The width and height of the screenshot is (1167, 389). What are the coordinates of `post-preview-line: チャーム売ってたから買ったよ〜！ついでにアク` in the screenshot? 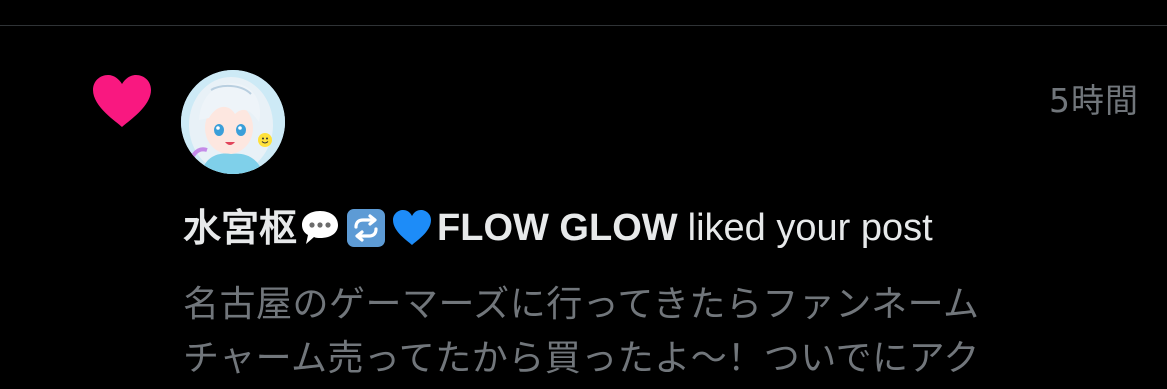 It's located at (581, 358).